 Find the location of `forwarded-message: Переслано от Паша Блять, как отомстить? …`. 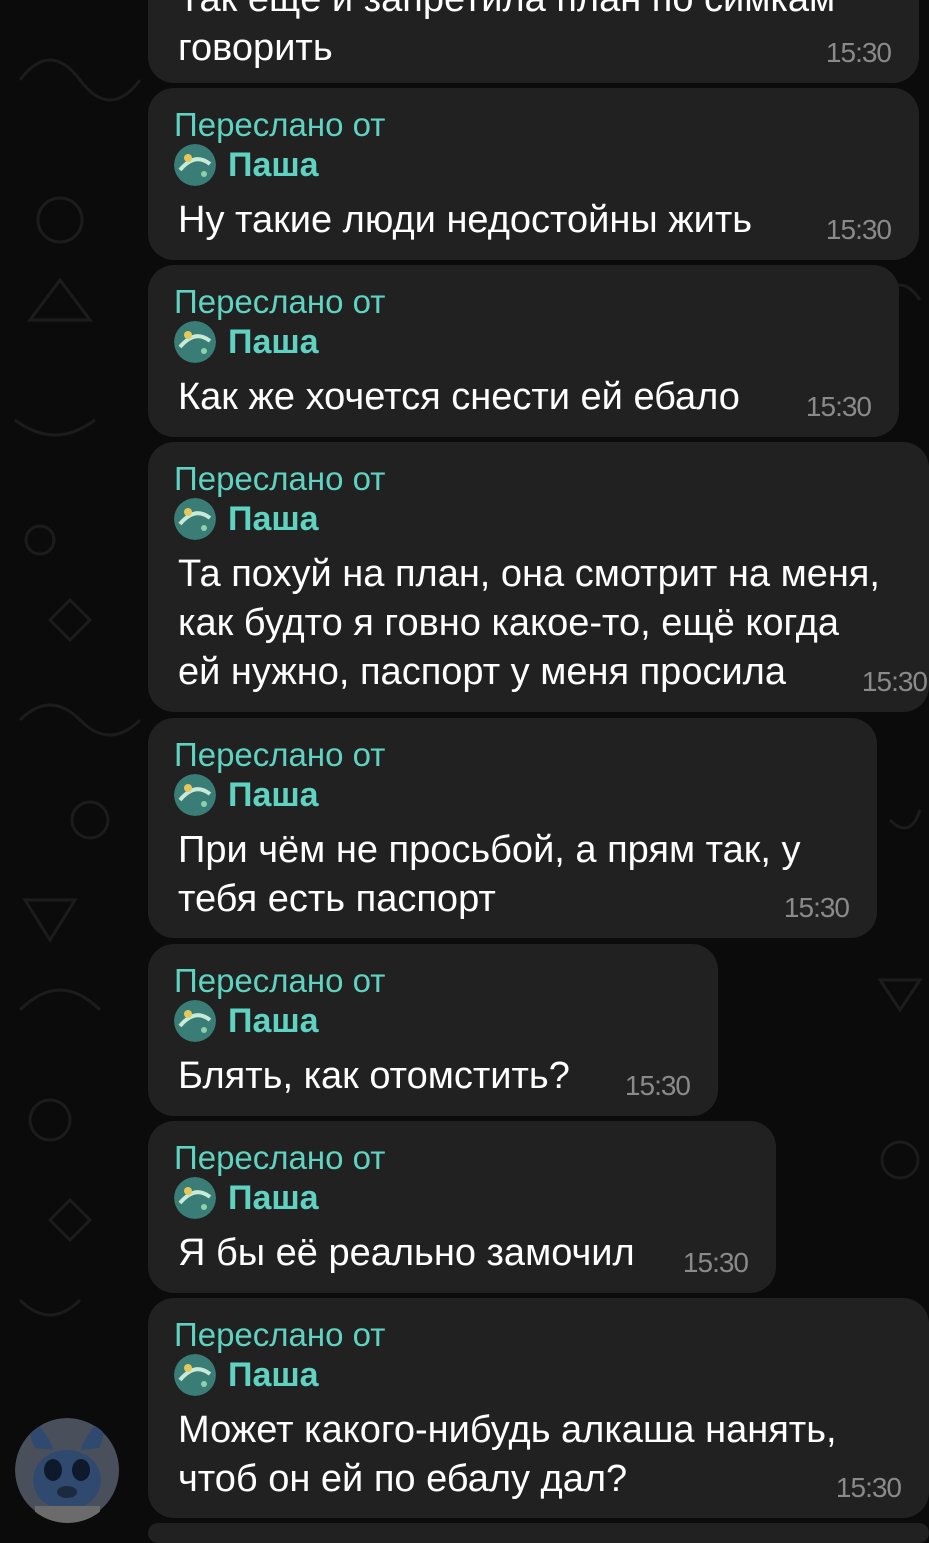

forwarded-message: Переслано от Паша Блять, как отомстить? … is located at coordinates (433, 1030).